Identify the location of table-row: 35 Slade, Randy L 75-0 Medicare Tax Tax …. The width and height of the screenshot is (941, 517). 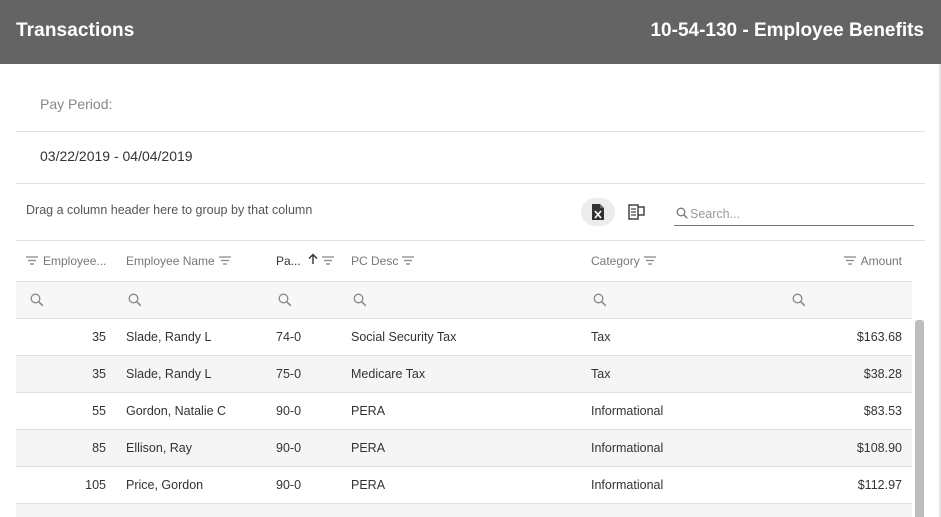
(464, 374).